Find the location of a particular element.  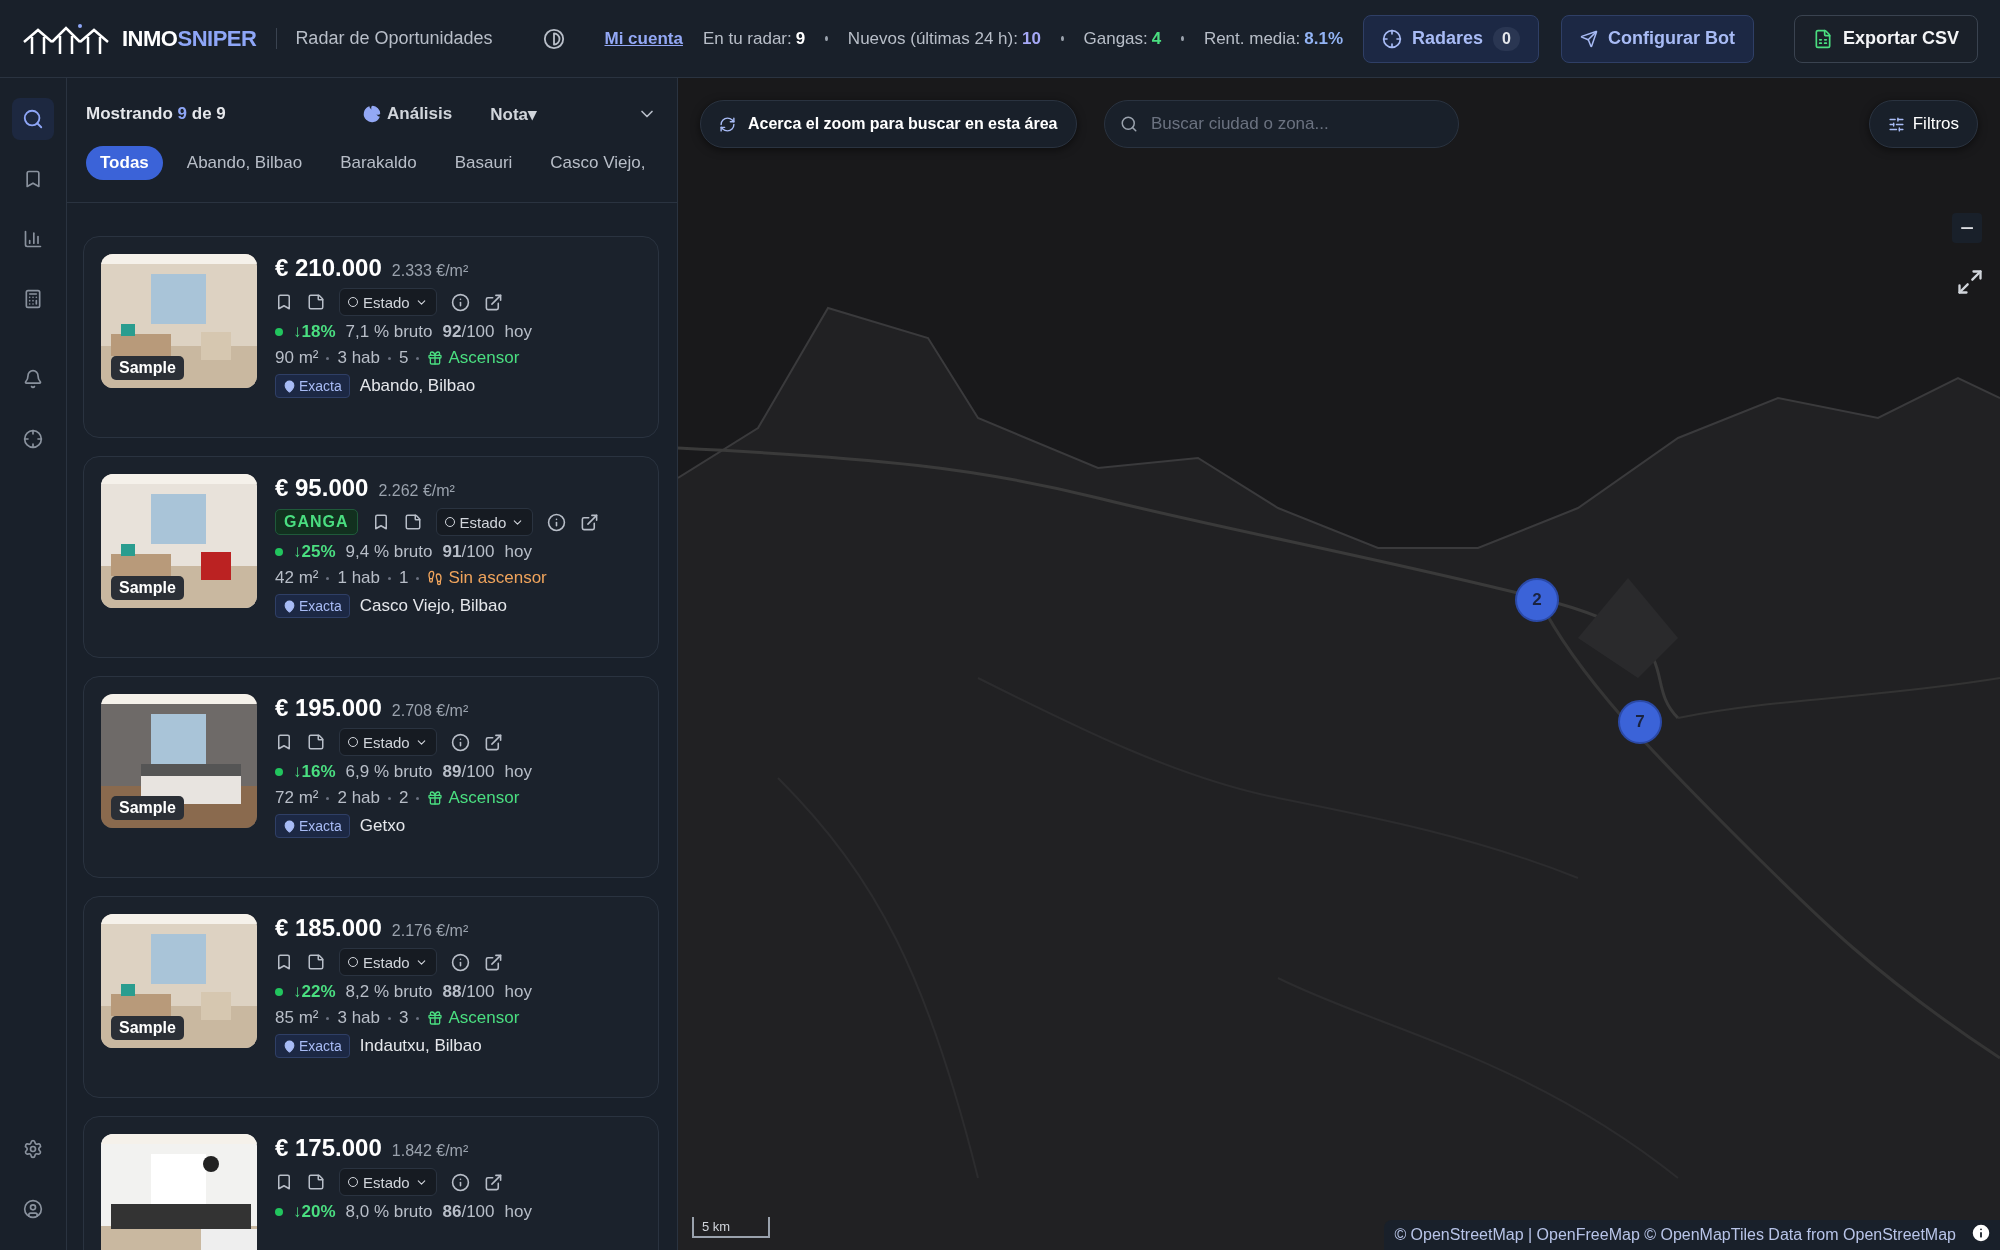

gross-yield: 9,4 % bruto is located at coordinates (389, 552).